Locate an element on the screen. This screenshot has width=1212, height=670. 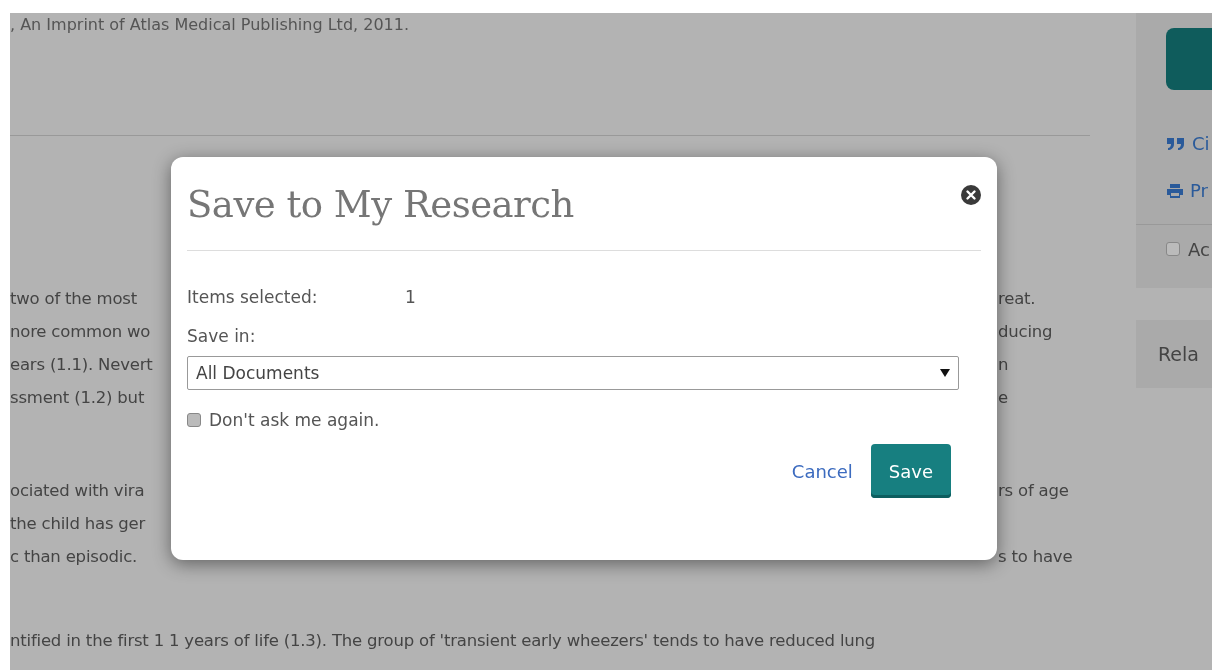
article-text: n is located at coordinates (1004, 364).